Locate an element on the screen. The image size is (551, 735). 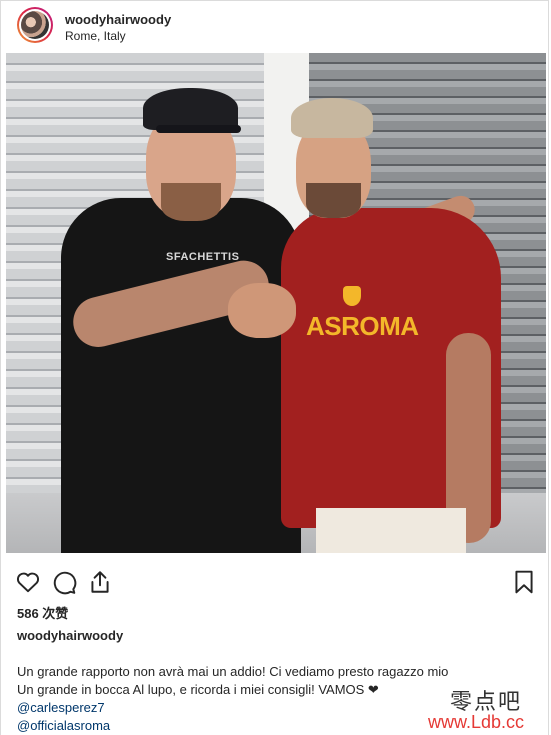
handshake is located at coordinates (262, 310).